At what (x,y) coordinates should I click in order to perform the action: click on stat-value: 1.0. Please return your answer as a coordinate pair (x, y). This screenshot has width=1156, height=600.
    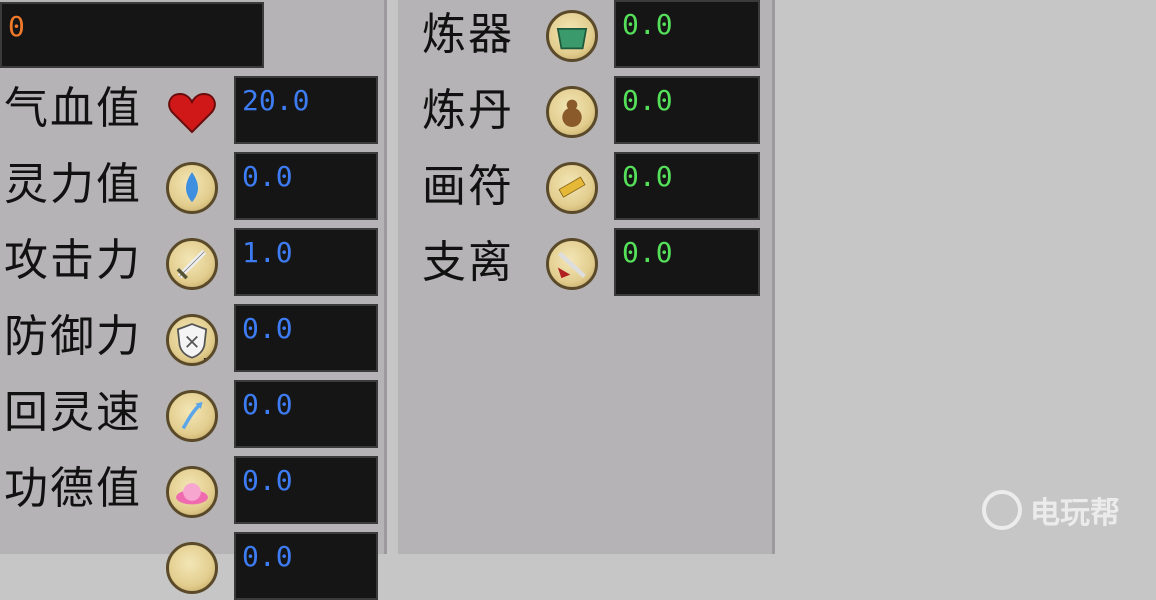
    Looking at the image, I should click on (267, 252).